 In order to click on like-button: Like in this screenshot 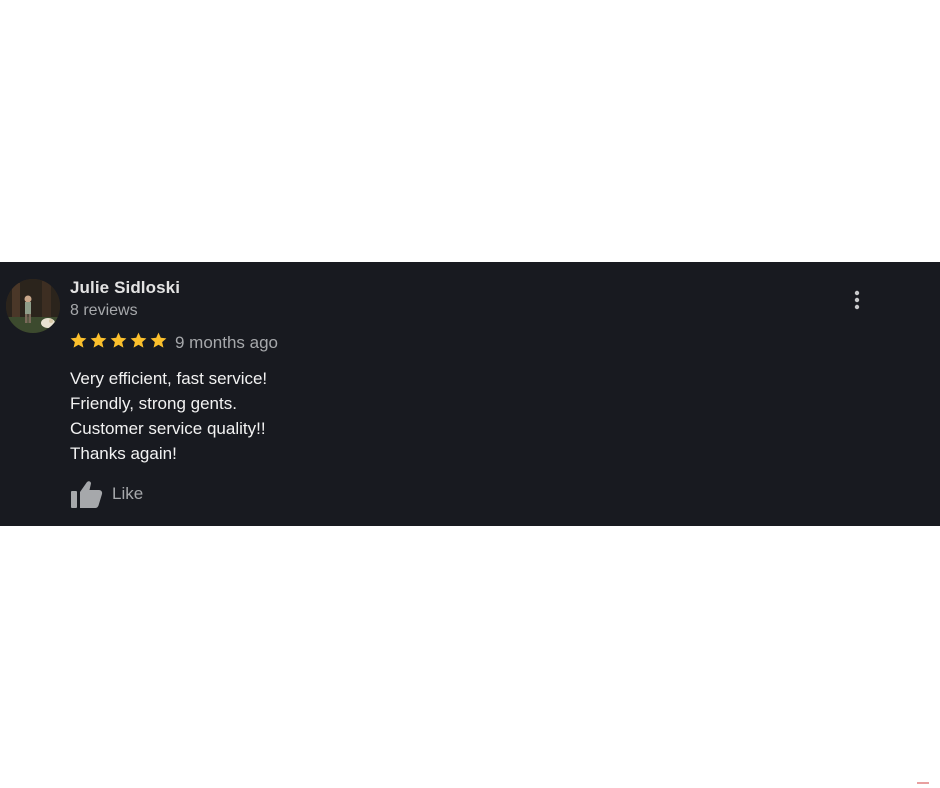, I will do `click(106, 494)`.